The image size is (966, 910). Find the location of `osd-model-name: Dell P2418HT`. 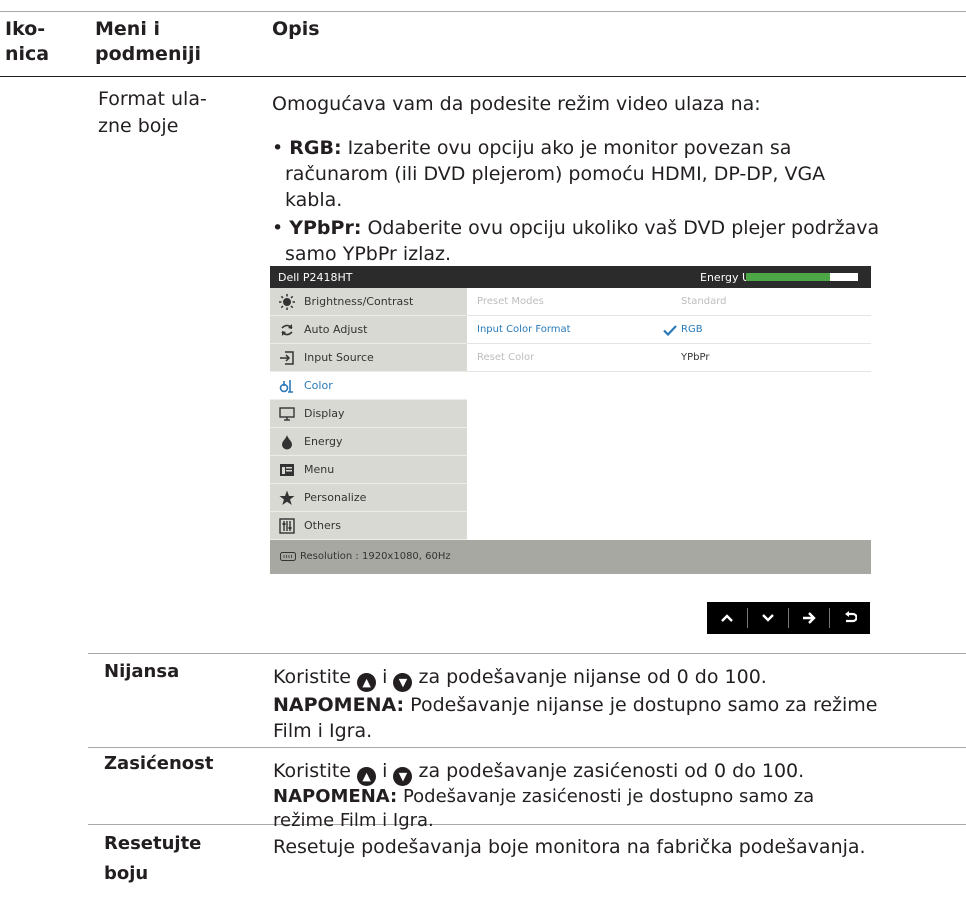

osd-model-name: Dell P2418HT is located at coordinates (315, 277).